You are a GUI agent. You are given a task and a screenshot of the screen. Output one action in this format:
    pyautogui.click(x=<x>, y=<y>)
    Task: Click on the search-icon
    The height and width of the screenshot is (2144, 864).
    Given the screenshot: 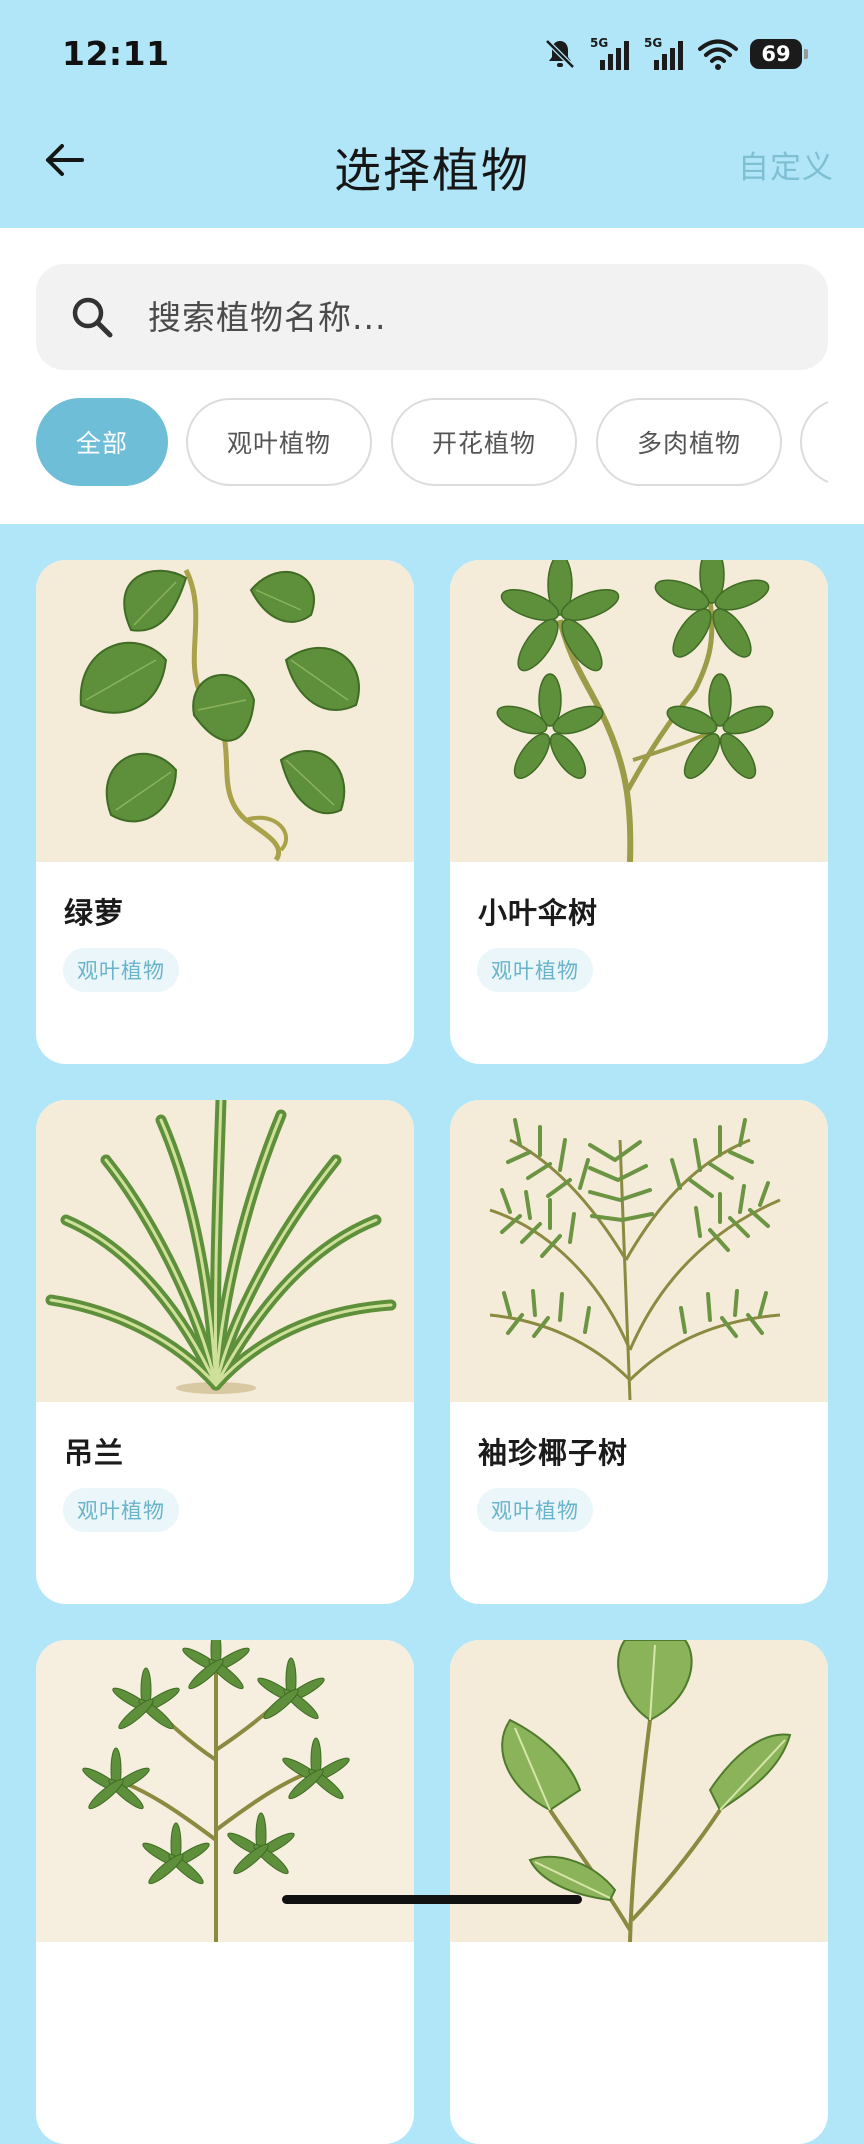 What is the action you would take?
    pyautogui.click(x=92, y=317)
    